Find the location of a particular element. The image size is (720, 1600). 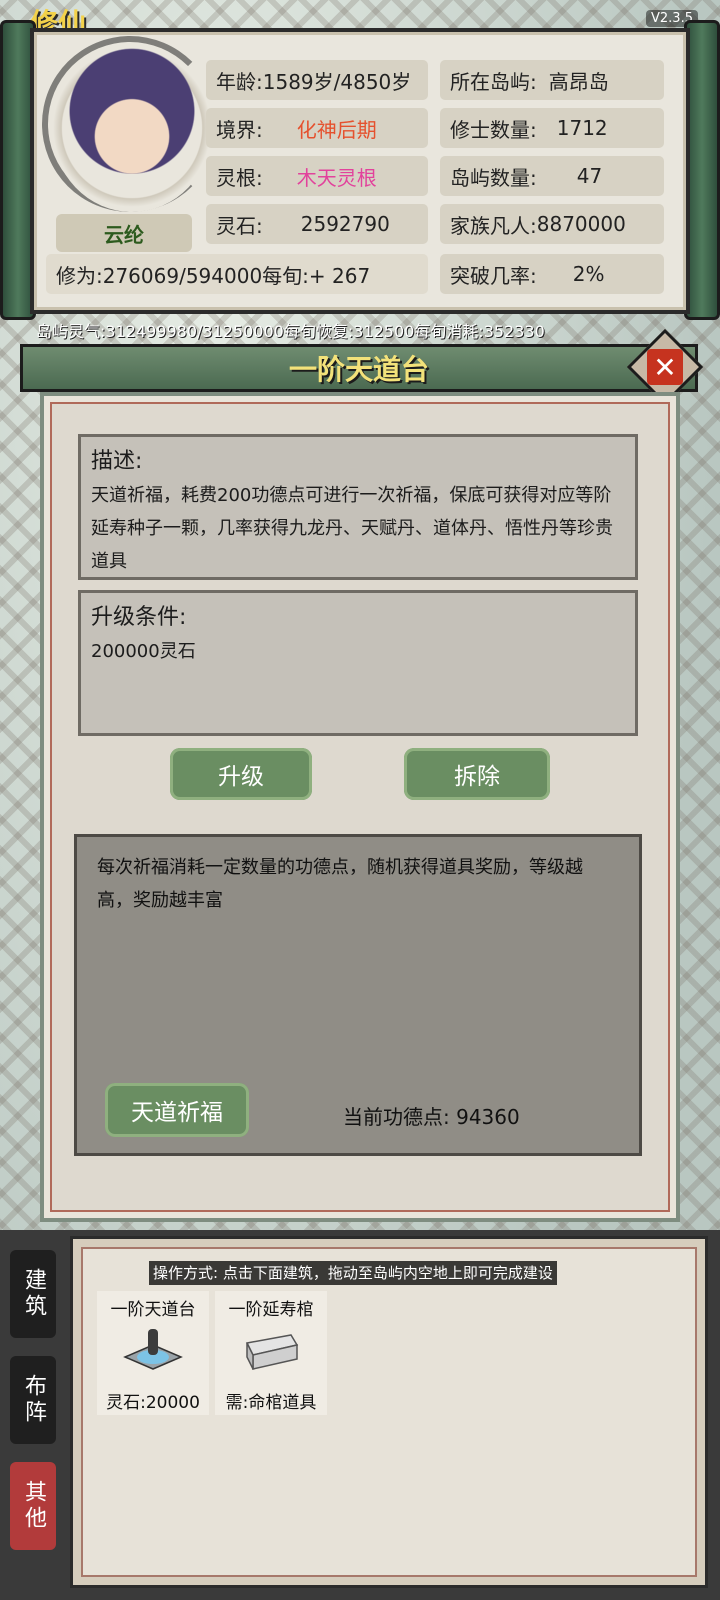

age-label: 年龄: is located at coordinates (239, 81).